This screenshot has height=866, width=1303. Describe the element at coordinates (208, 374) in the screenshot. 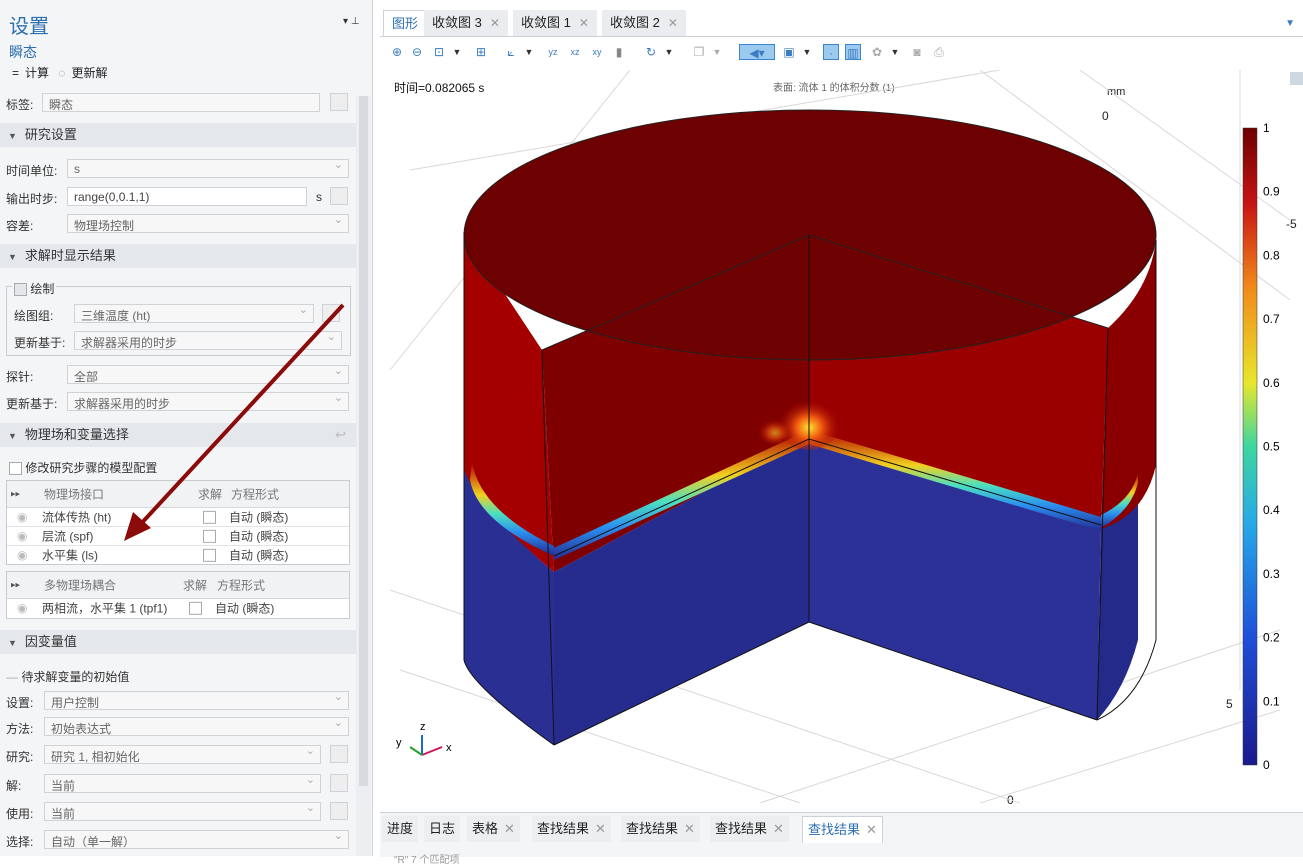

I see `probes-select: 全部` at that location.